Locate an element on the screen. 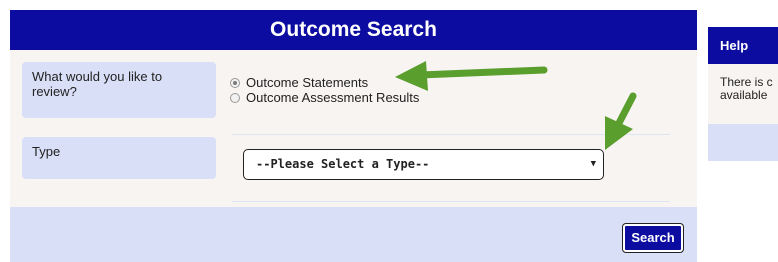 This screenshot has width=778, height=262. help-text-line: available is located at coordinates (744, 95).